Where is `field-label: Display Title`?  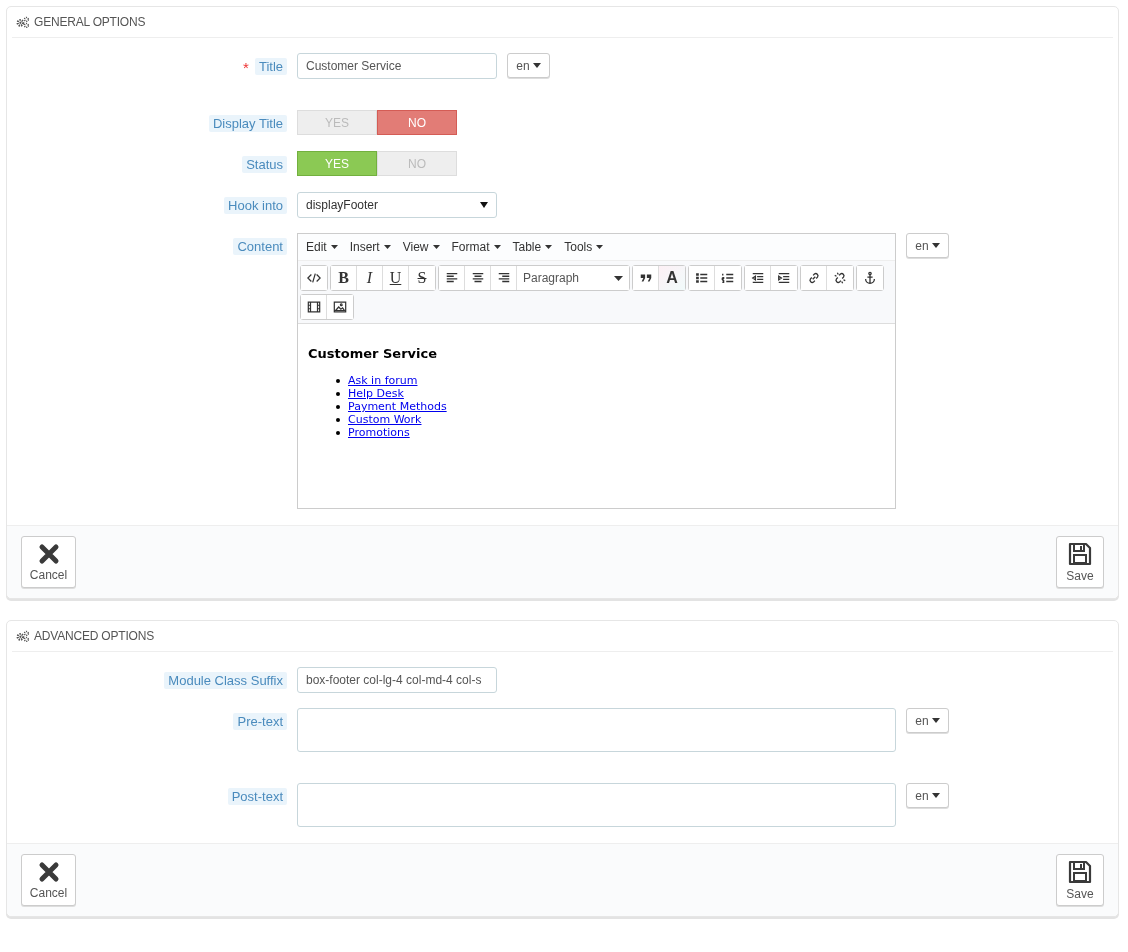
field-label: Display Title is located at coordinates (247, 123).